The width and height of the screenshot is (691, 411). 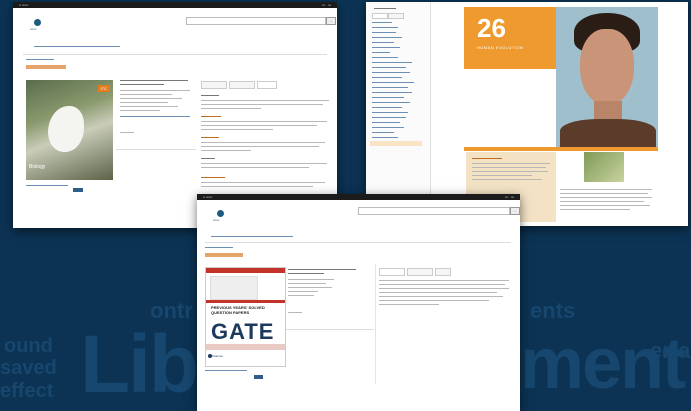 I want to click on cover-publisher: Pearson, so click(x=218, y=356).